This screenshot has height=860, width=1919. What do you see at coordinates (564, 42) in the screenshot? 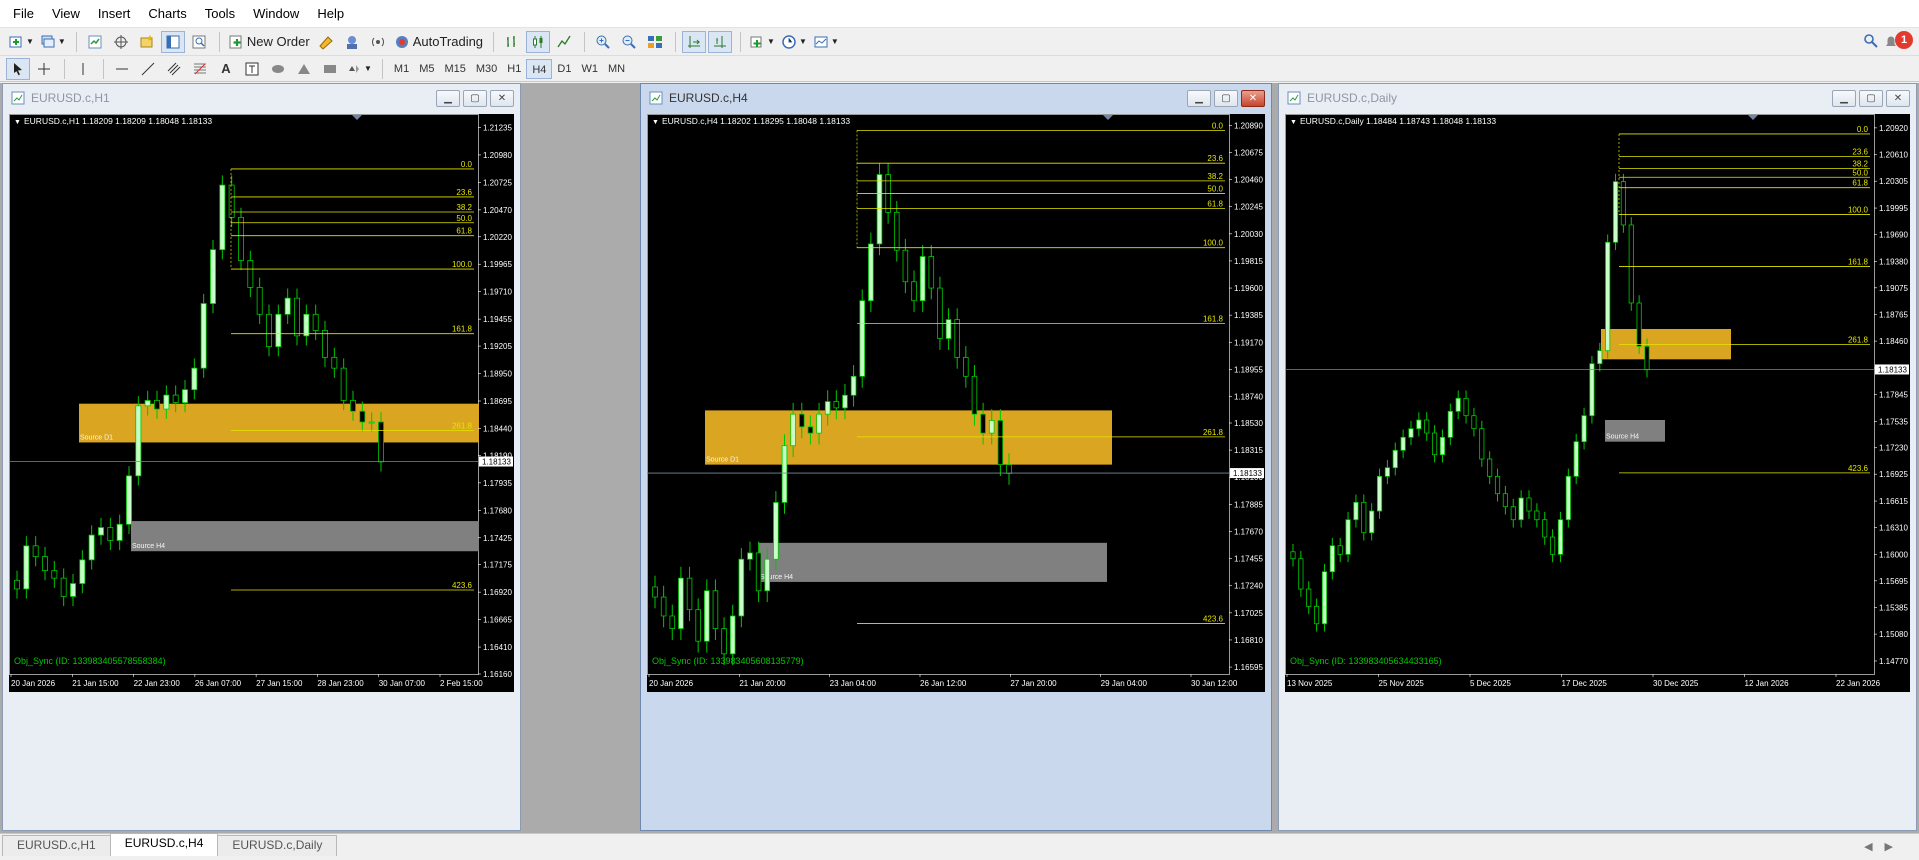
I see `line-chart-button` at bounding box center [564, 42].